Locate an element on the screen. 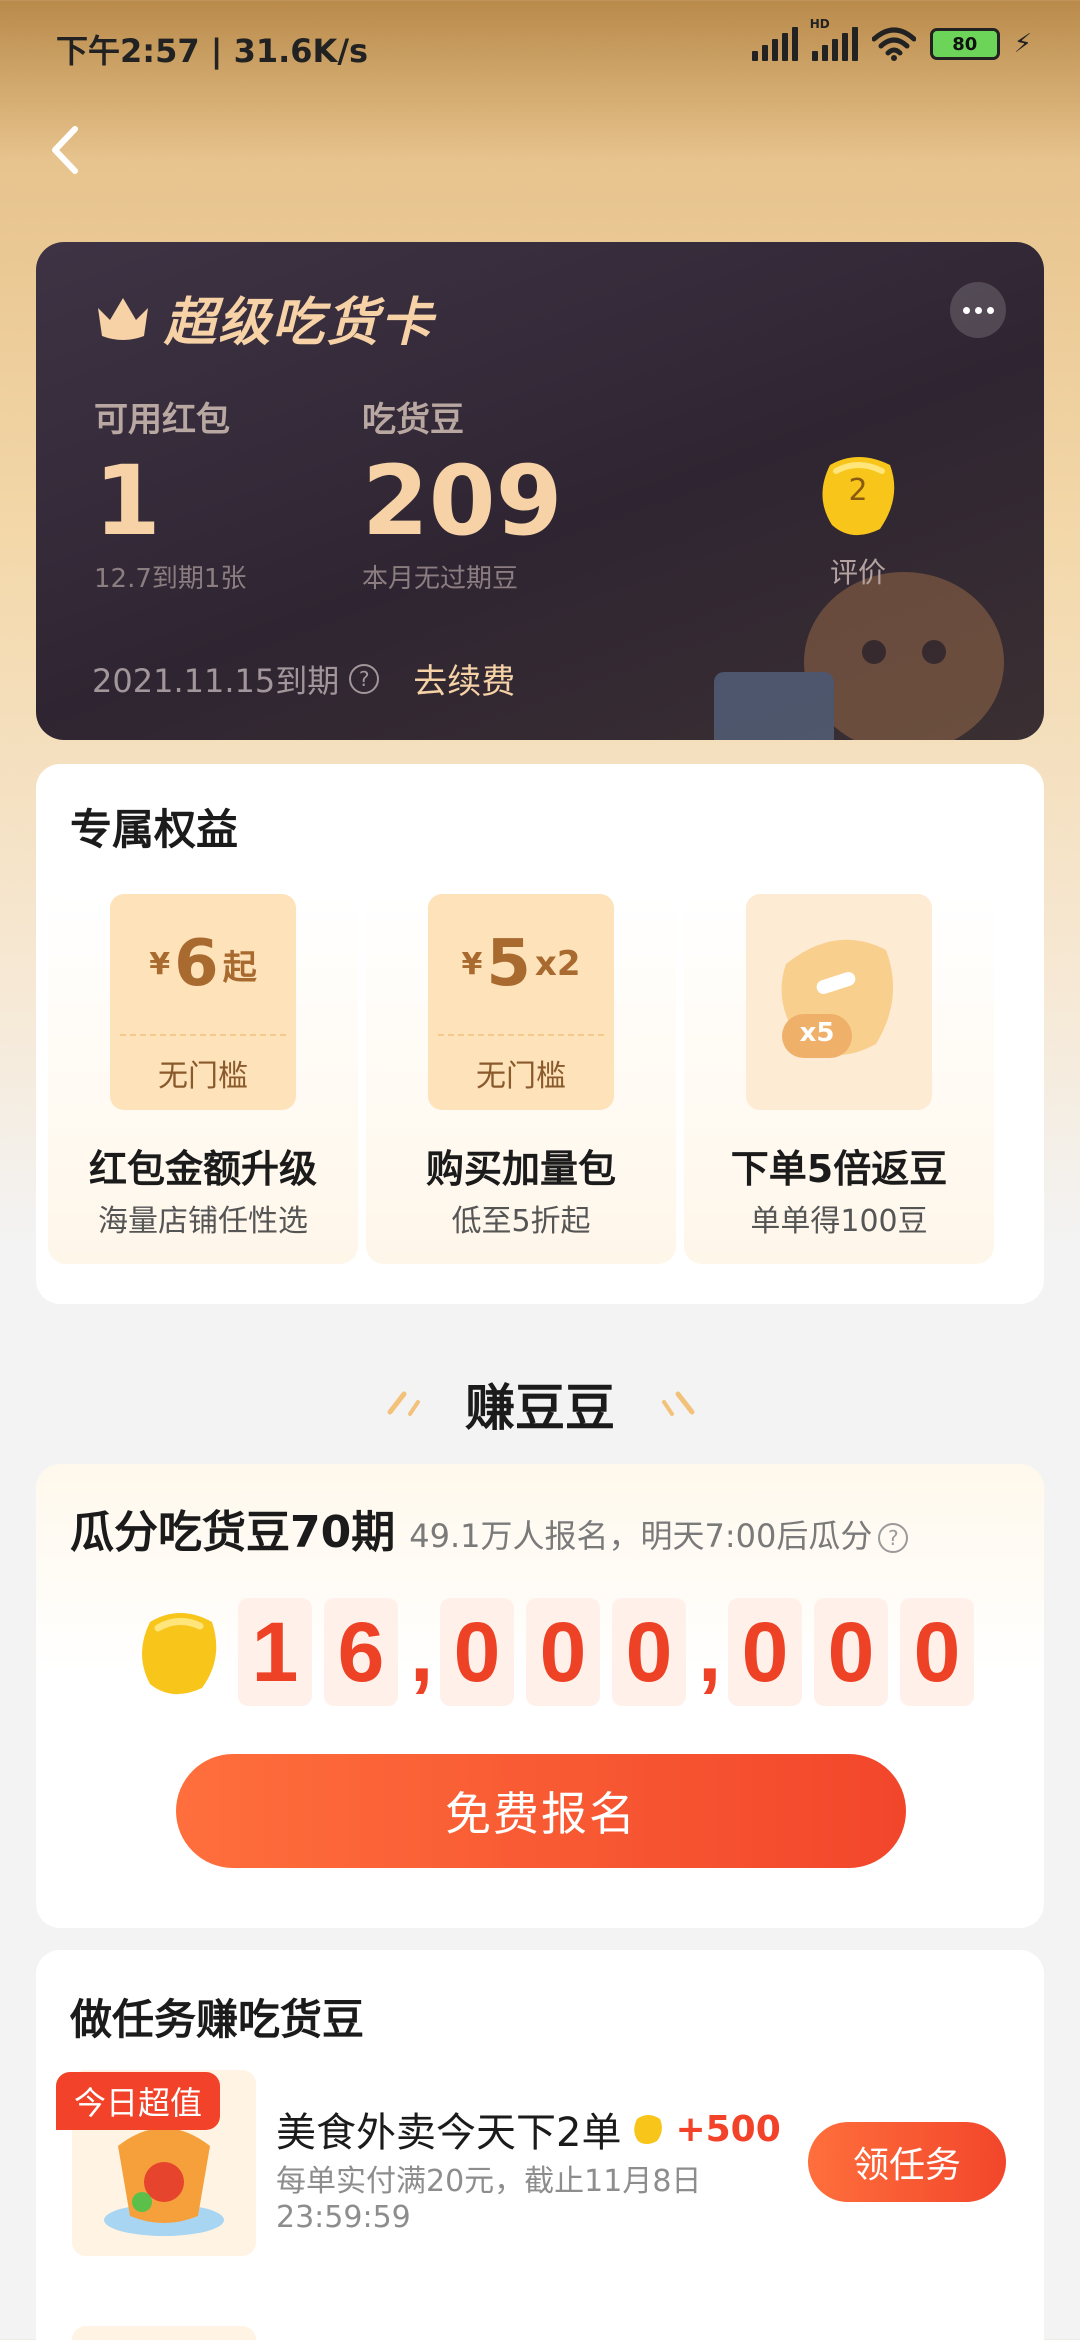 Image resolution: width=1080 pixels, height=2340 pixels. card-footer: 2021.11.15到期 ? 去续费 is located at coordinates (303, 678).